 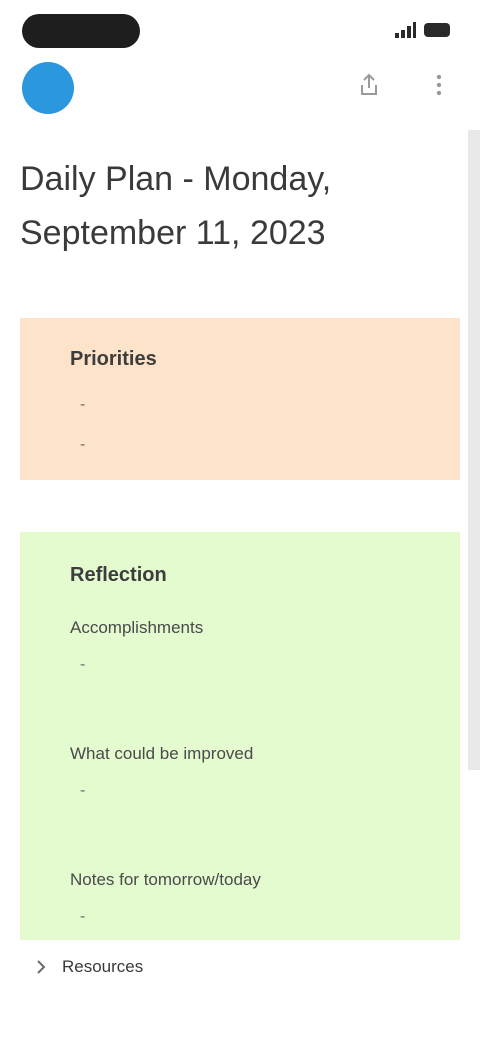 What do you see at coordinates (81, 31) in the screenshot?
I see `status-time-pill` at bounding box center [81, 31].